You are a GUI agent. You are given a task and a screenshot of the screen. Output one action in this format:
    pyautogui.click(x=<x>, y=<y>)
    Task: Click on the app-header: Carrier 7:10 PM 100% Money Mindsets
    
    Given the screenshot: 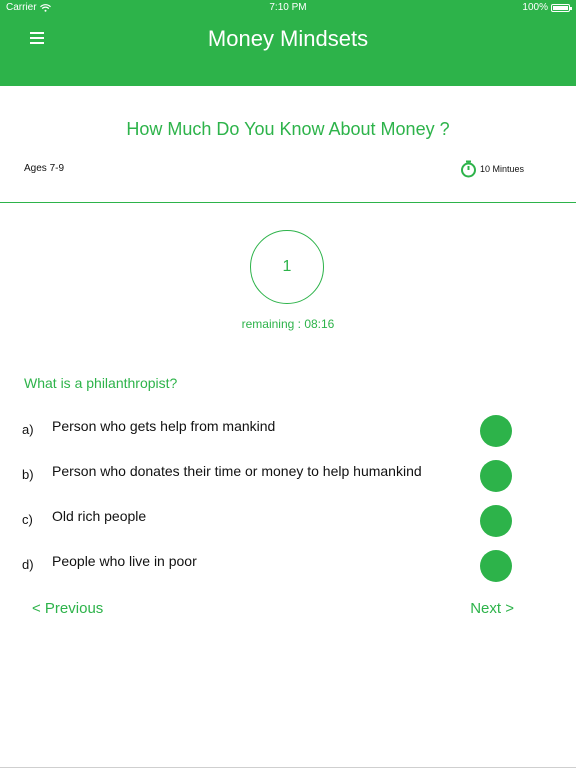 What is the action you would take?
    pyautogui.click(x=288, y=43)
    